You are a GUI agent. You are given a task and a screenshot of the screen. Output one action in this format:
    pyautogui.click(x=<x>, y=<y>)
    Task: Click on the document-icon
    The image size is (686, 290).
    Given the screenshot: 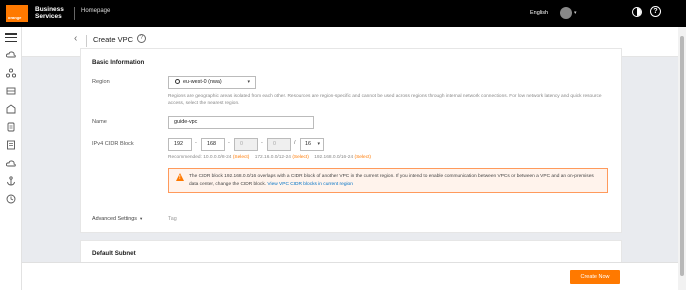 What is the action you would take?
    pyautogui.click(x=11, y=125)
    